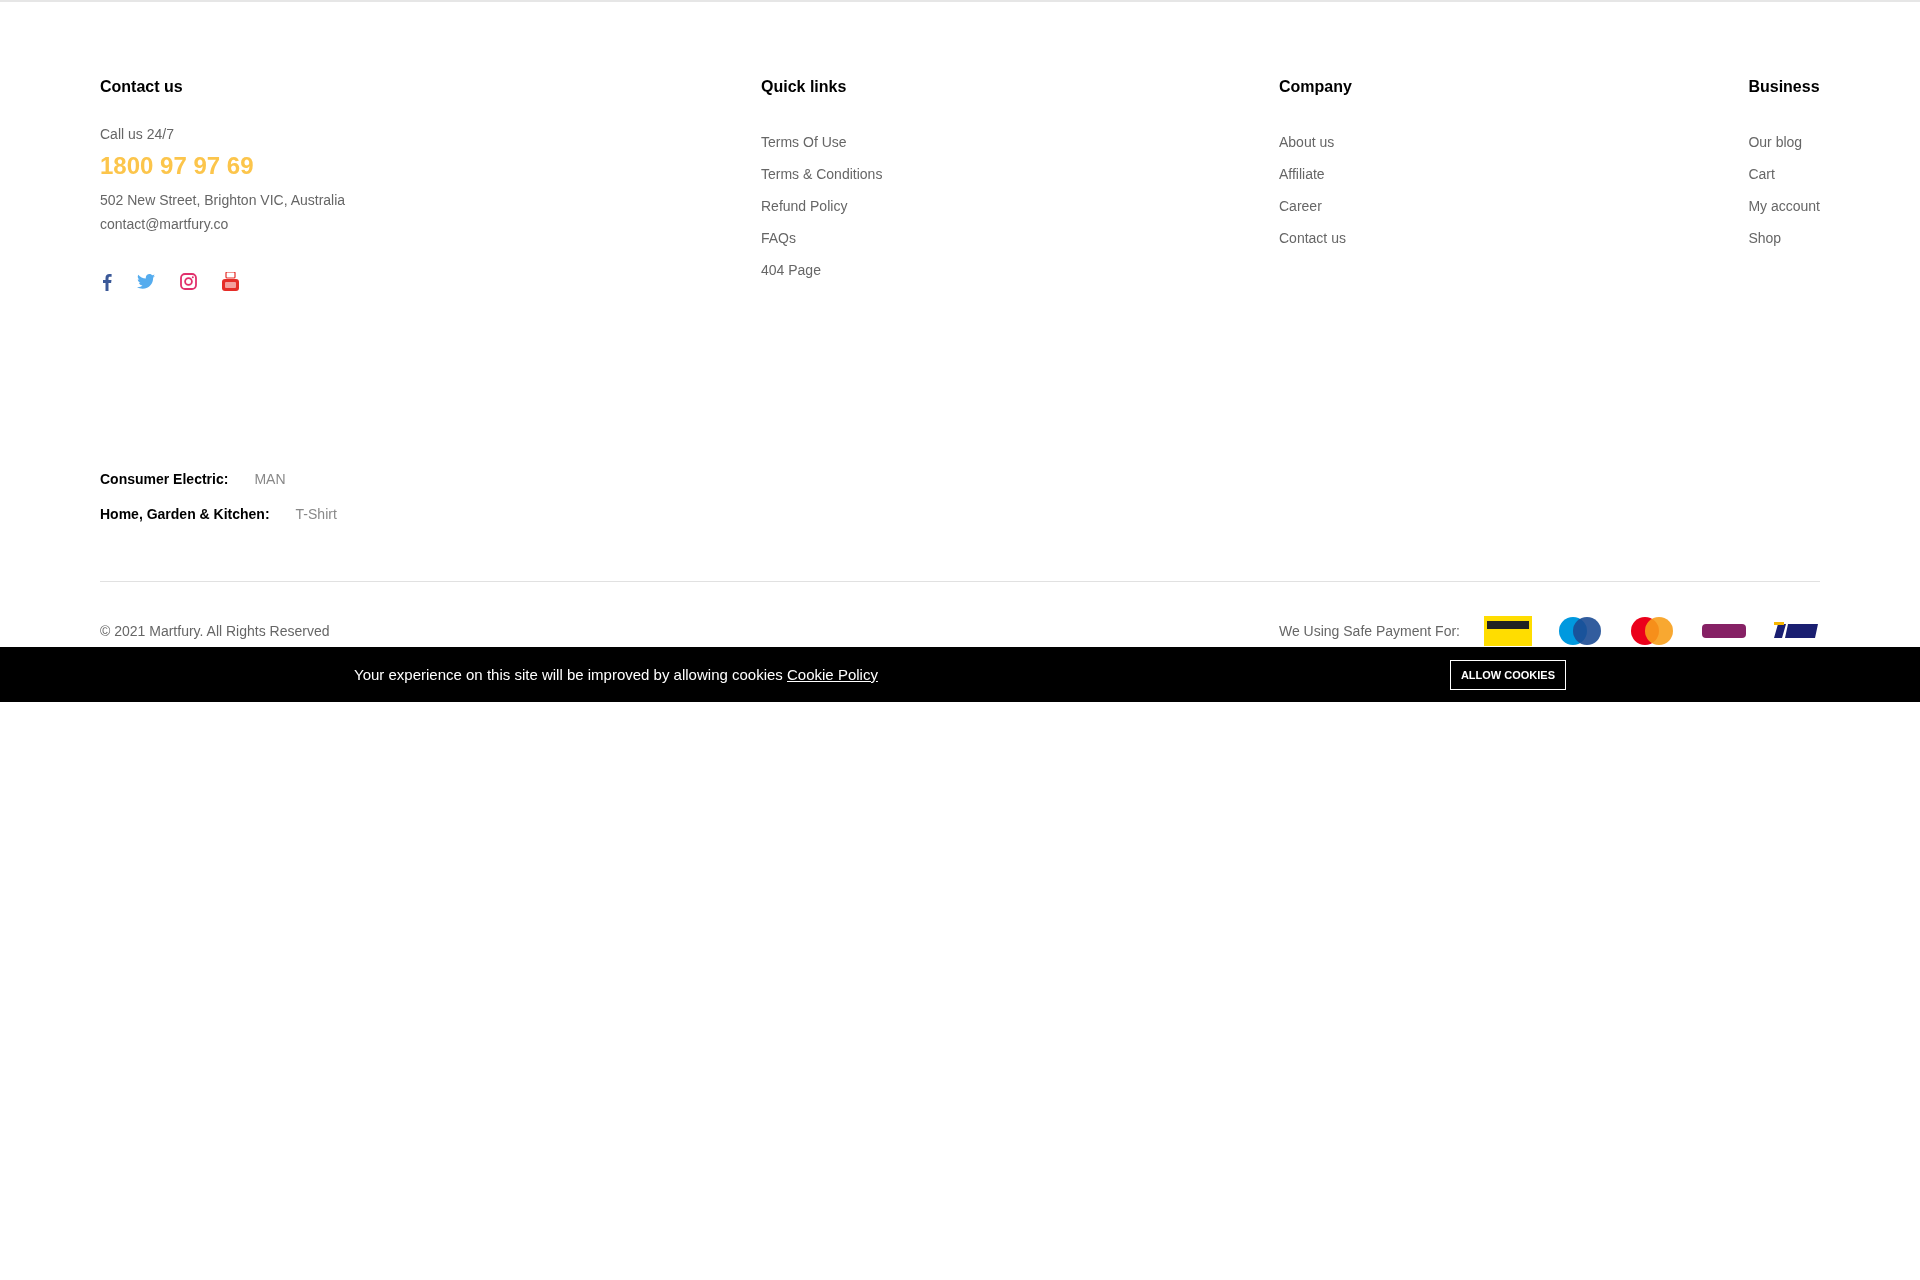 This screenshot has height=1280, width=1920. I want to click on footer-link: Cart, so click(1761, 174).